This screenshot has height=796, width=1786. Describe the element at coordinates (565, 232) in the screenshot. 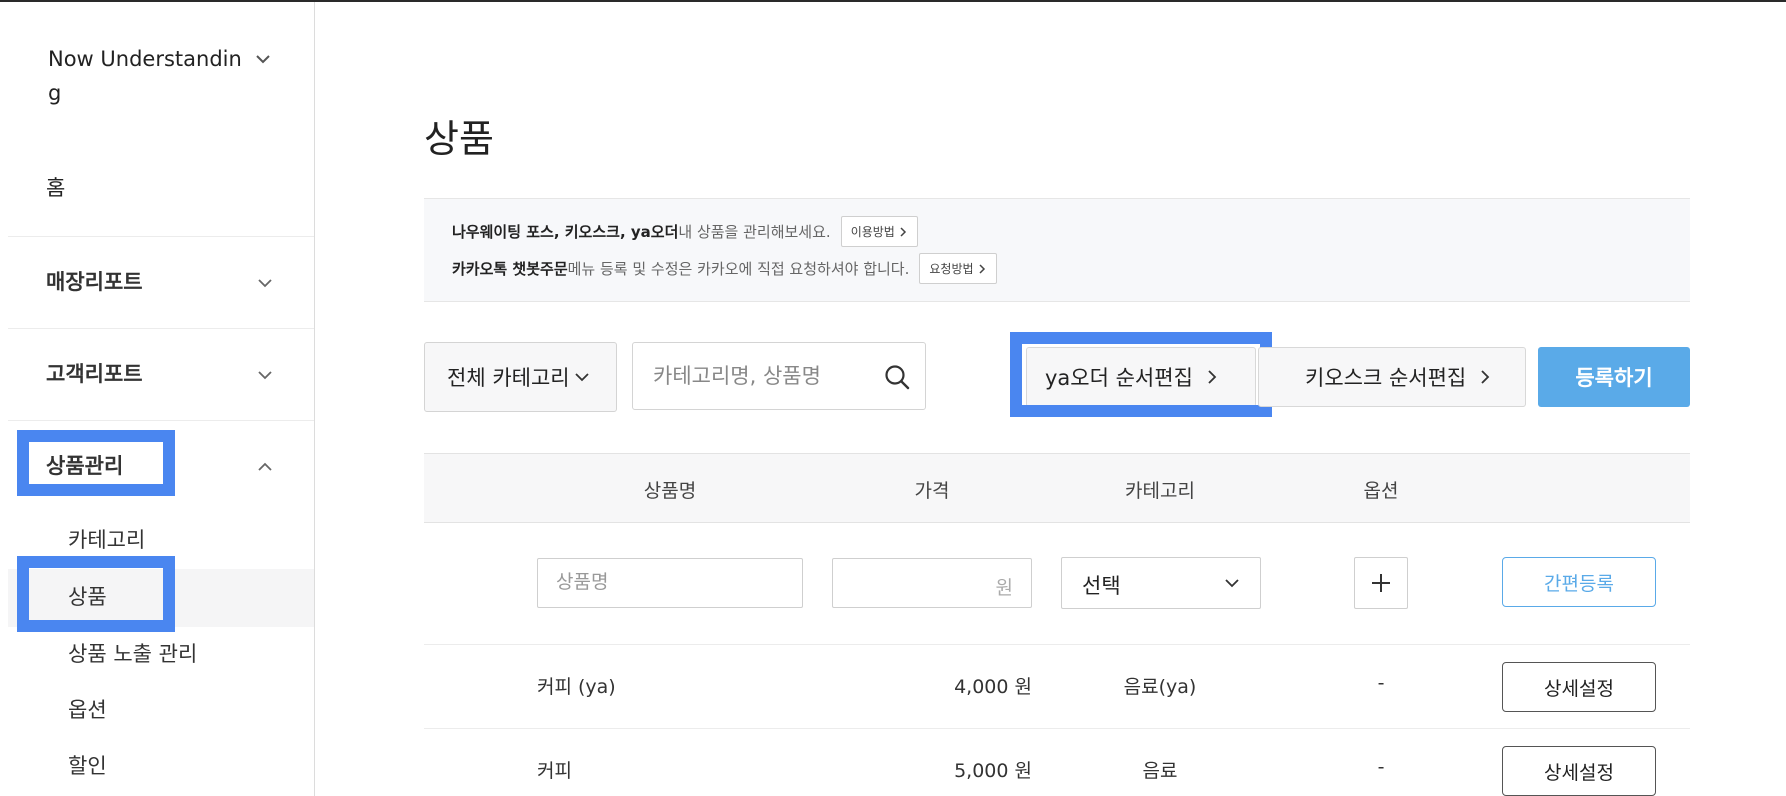

I see `notice-line-1-bold: 나우웨이팅 포스, 키오스크, ya오더` at that location.